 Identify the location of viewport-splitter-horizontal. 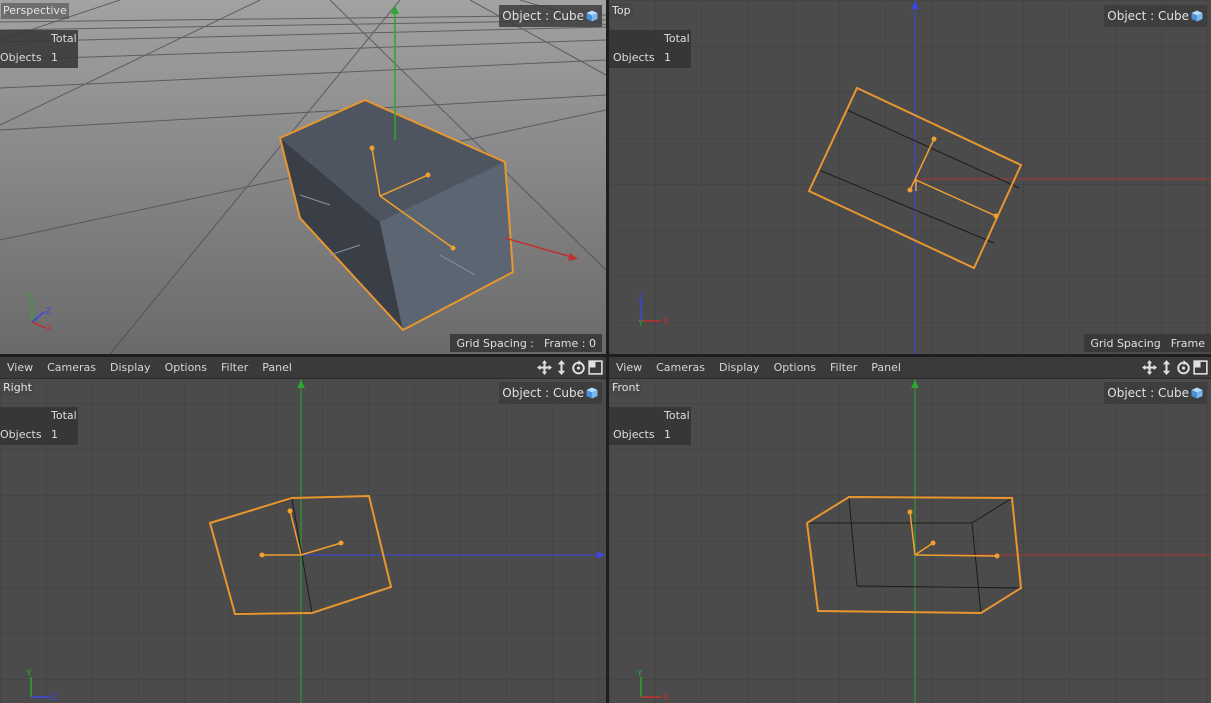
(605, 355).